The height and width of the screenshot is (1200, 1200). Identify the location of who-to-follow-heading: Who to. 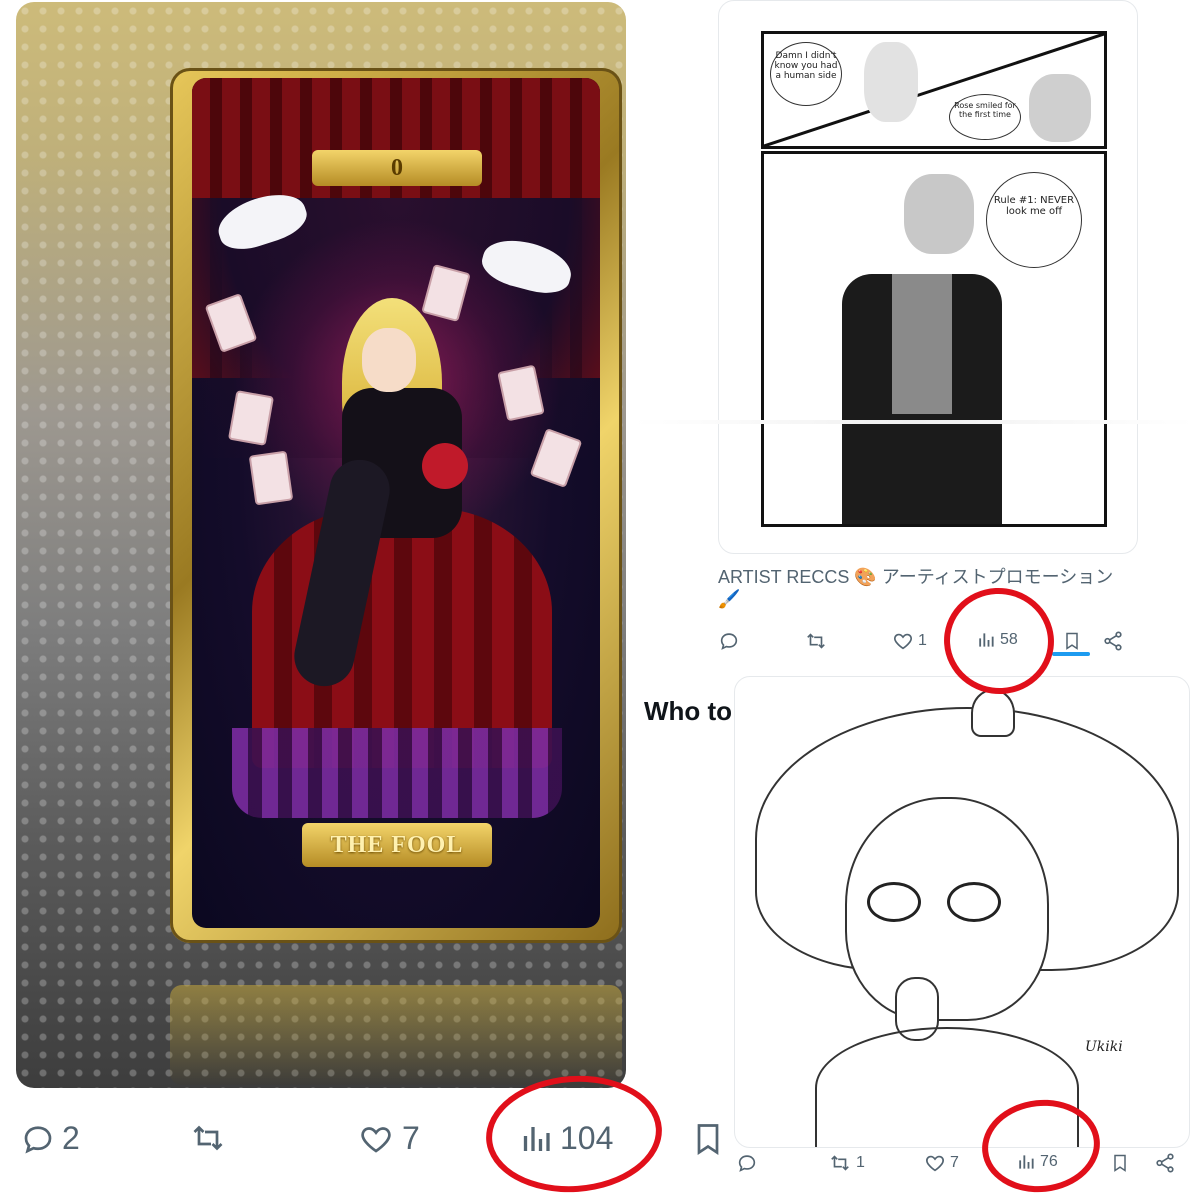
(688, 711).